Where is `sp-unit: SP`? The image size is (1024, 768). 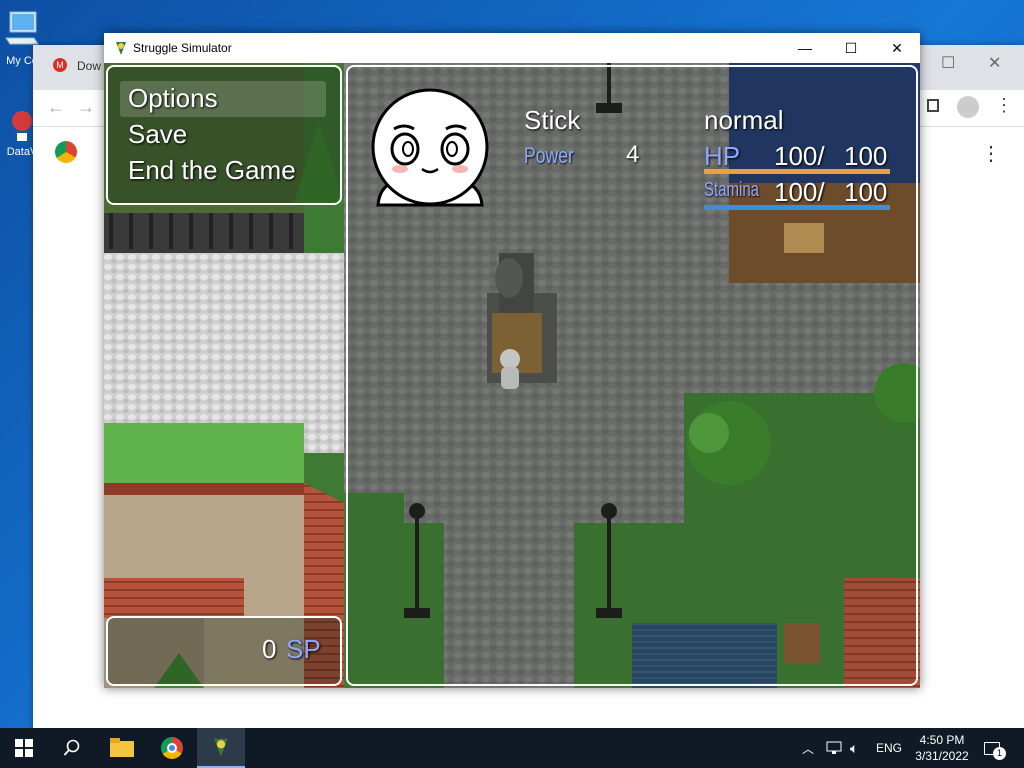 sp-unit: SP is located at coordinates (303, 649).